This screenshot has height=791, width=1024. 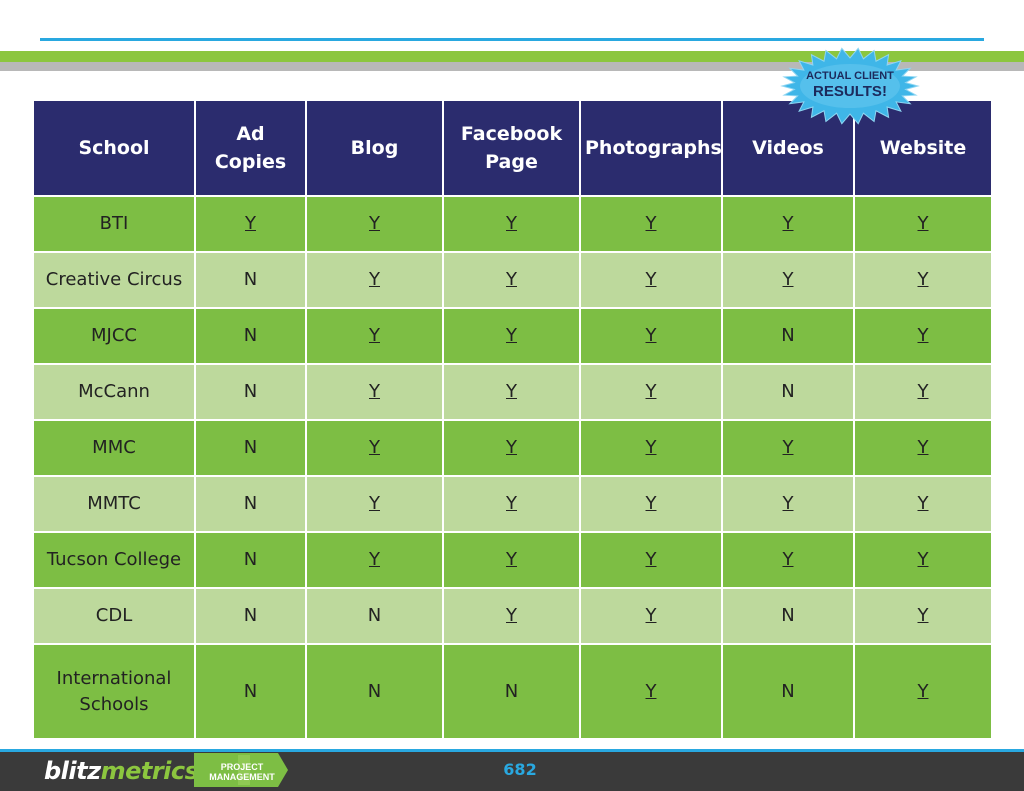 I want to click on badge-line-management: MANAGEMENT, so click(x=242, y=777).